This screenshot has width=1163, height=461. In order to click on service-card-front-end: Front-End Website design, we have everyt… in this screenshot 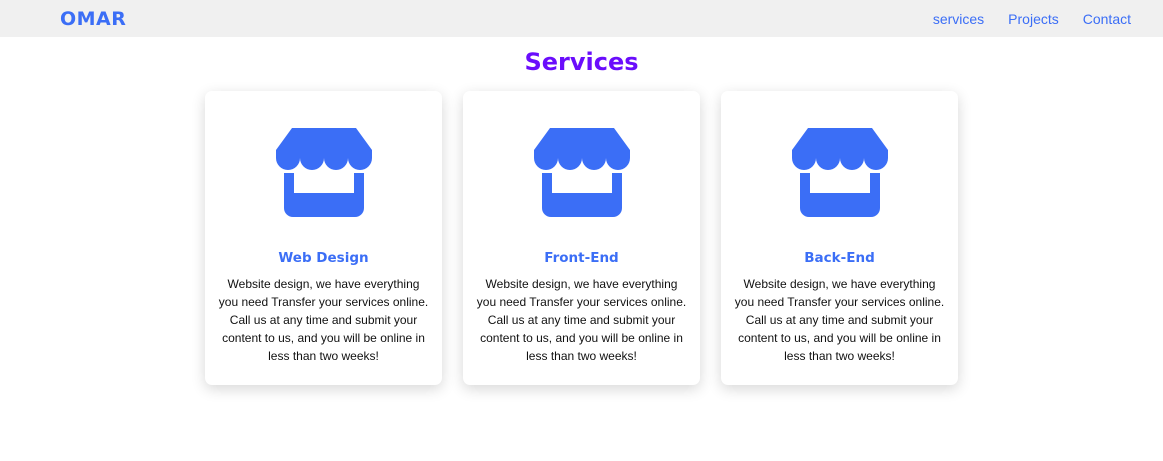, I will do `click(581, 238)`.